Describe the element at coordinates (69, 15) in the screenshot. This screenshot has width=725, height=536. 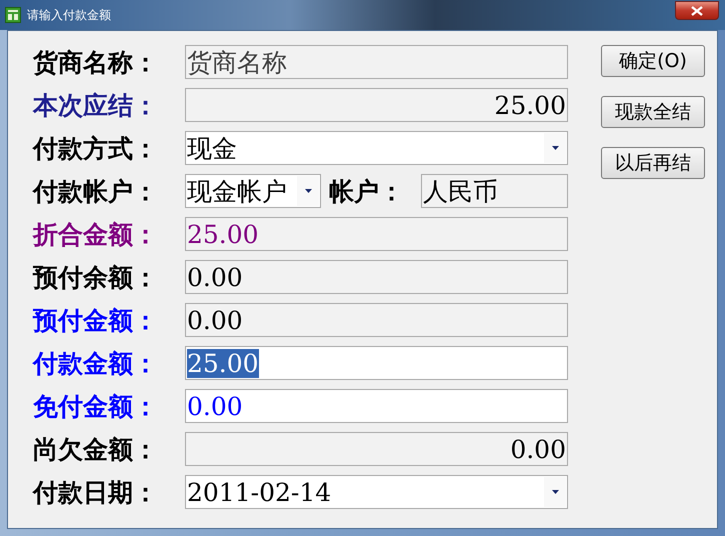
I see `window-title: 请输入付款金额` at that location.